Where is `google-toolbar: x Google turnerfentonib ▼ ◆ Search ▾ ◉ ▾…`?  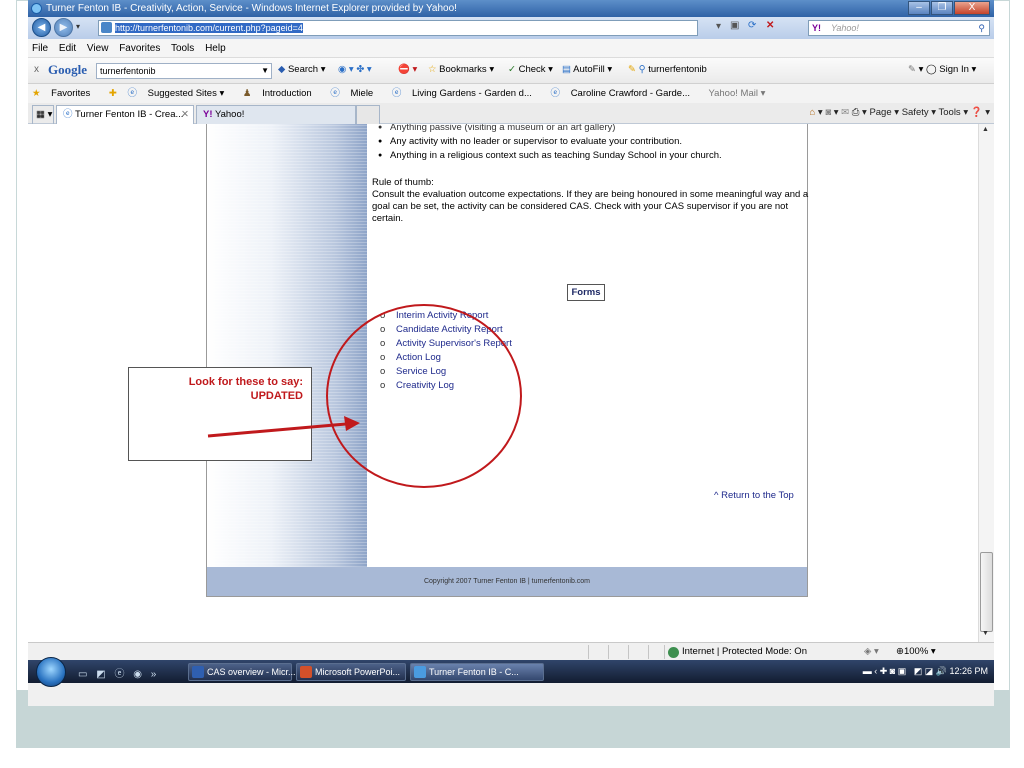 google-toolbar: x Google turnerfentonib ▼ ◆ Search ▾ ◉ ▾… is located at coordinates (511, 71).